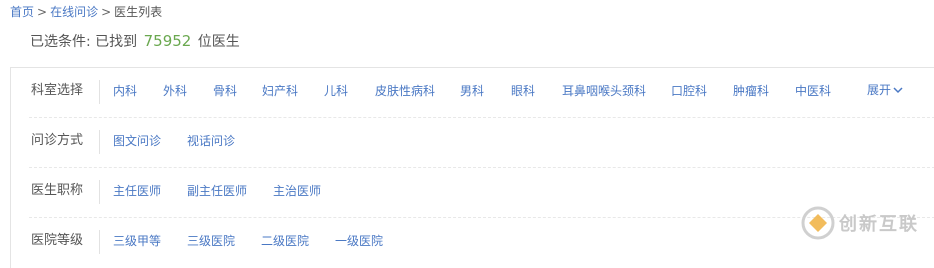 This screenshot has width=934, height=268. Describe the element at coordinates (879, 90) in the screenshot. I see `expand-label: 展开` at that location.